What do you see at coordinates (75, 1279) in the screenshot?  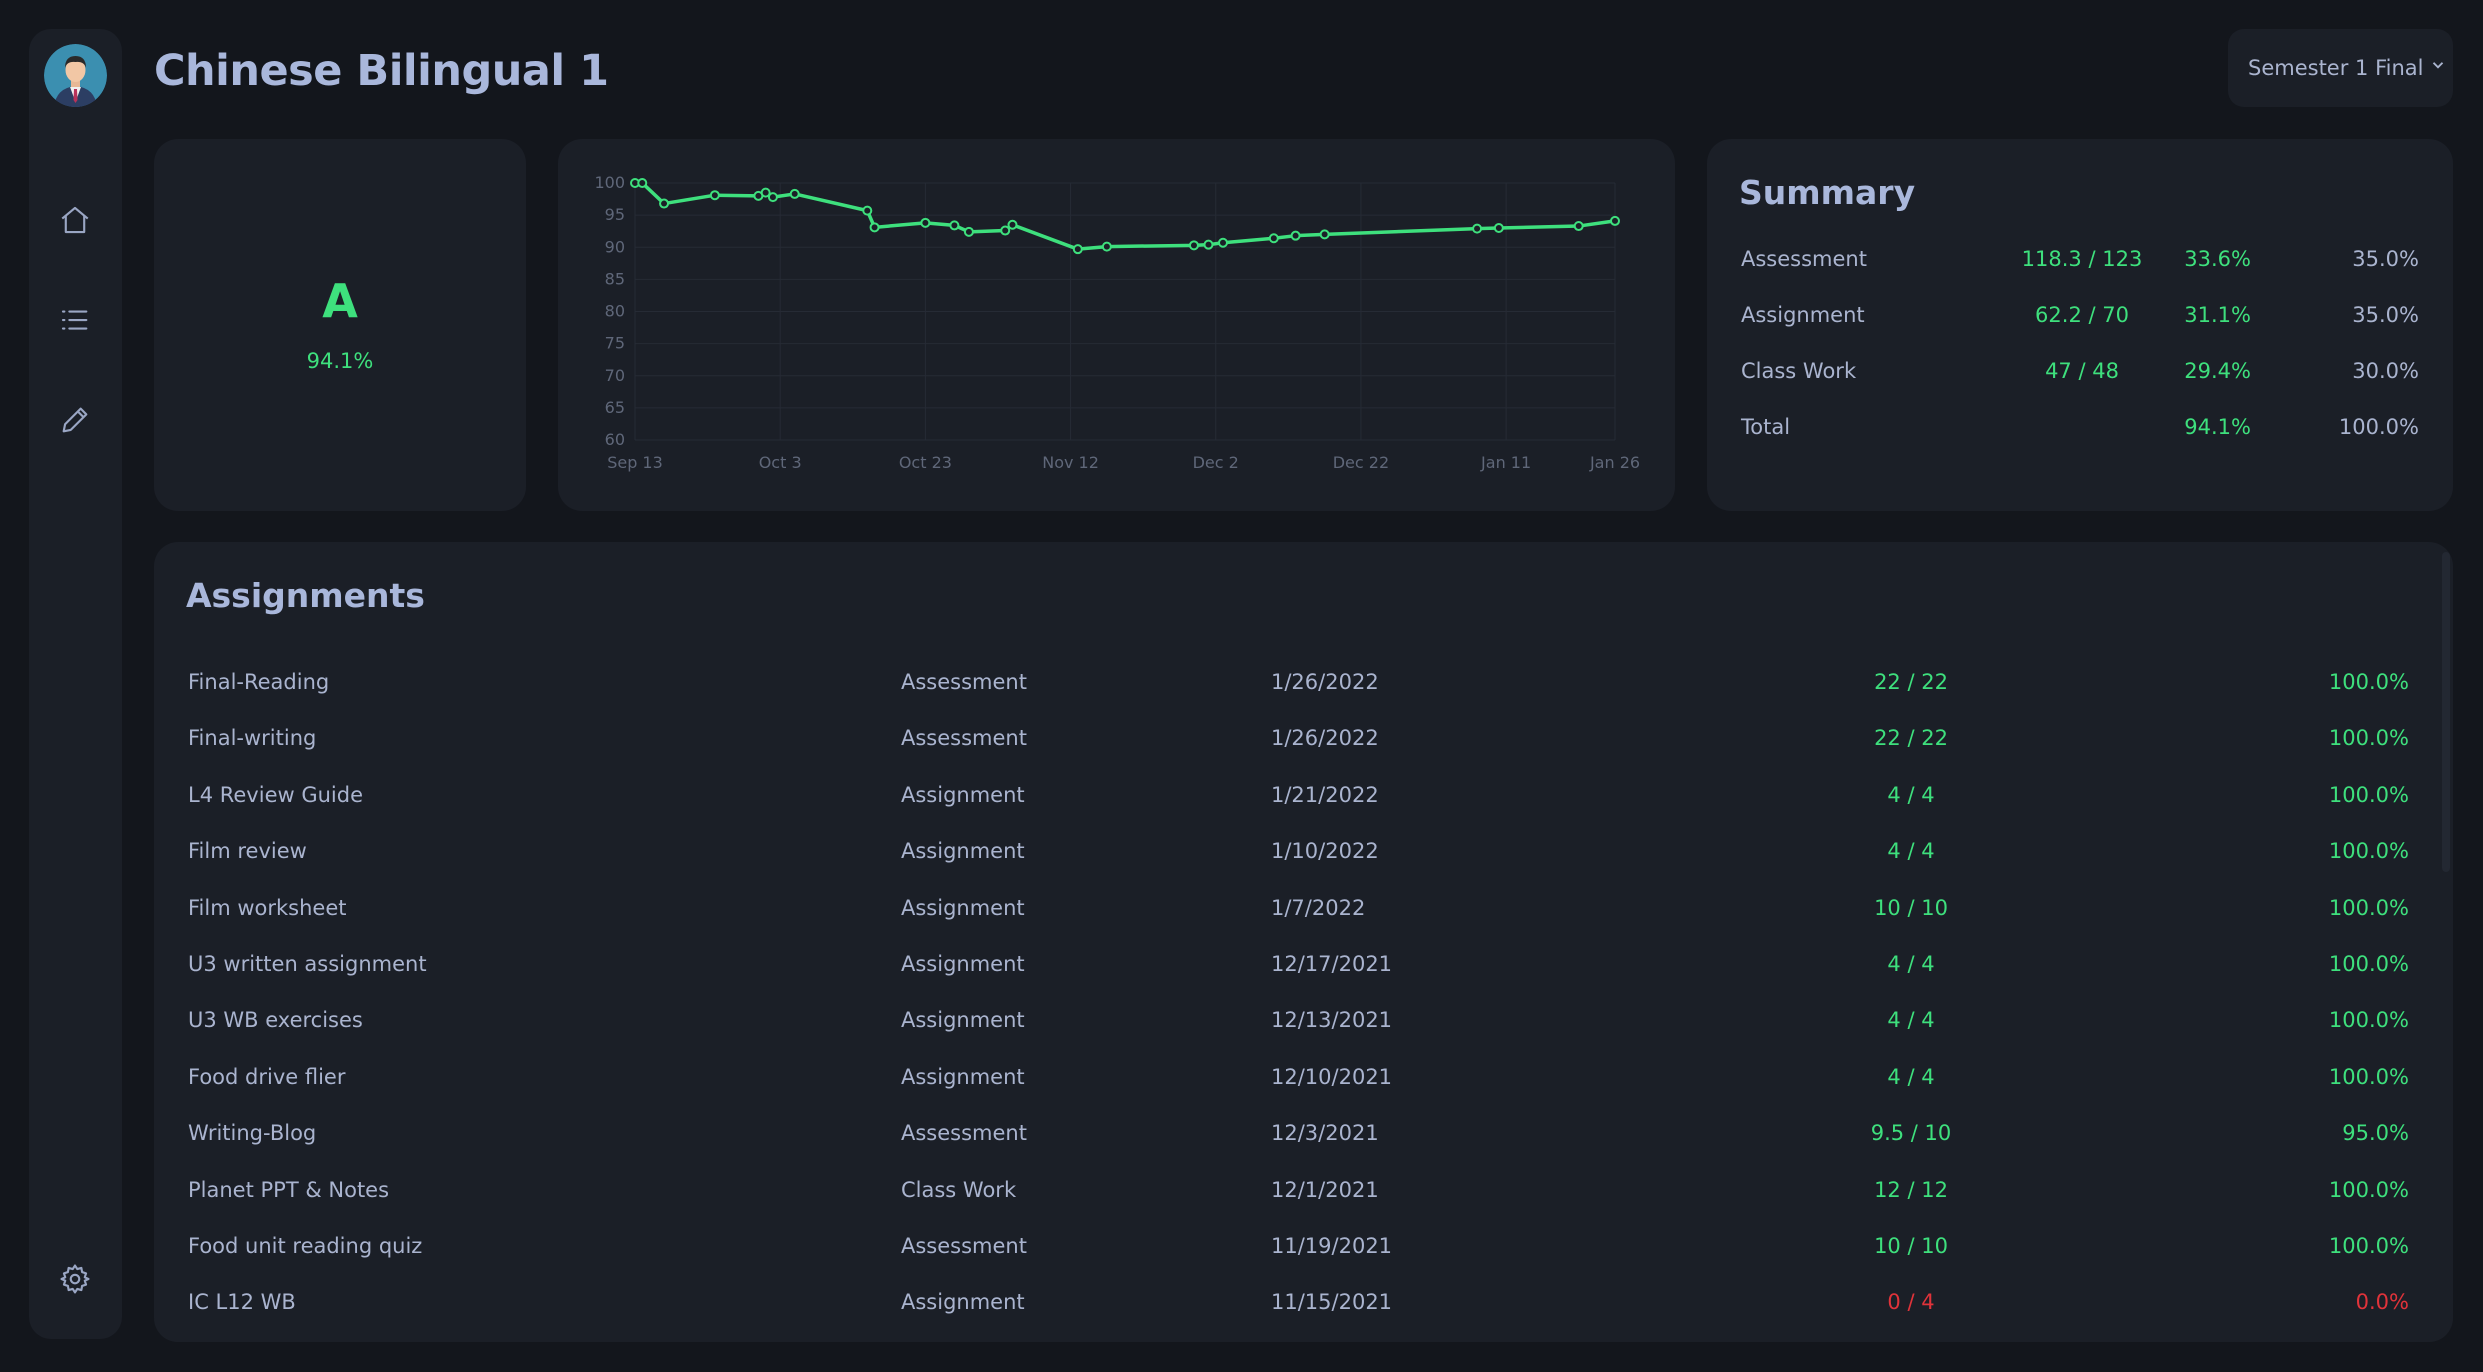 I see `gear-icon` at bounding box center [75, 1279].